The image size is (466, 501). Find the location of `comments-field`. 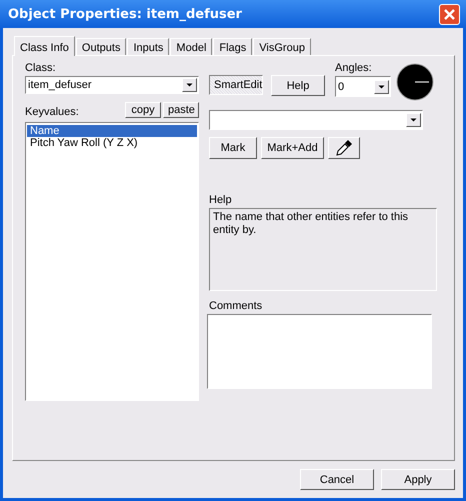

comments-field is located at coordinates (319, 351).